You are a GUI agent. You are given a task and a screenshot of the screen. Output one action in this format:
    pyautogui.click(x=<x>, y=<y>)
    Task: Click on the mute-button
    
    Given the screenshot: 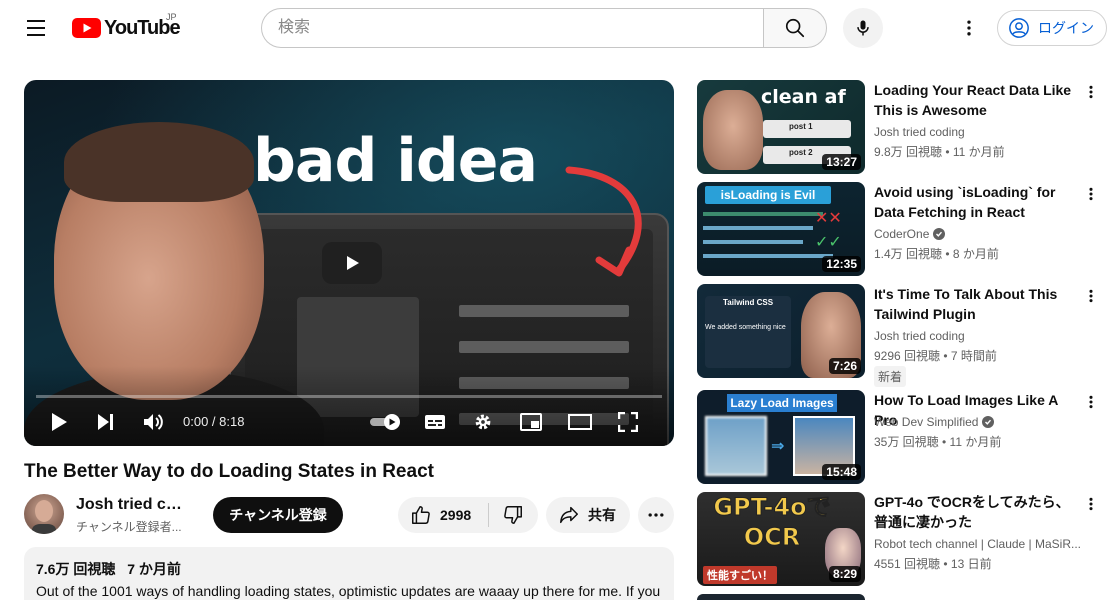 What is the action you would take?
    pyautogui.click(x=153, y=422)
    